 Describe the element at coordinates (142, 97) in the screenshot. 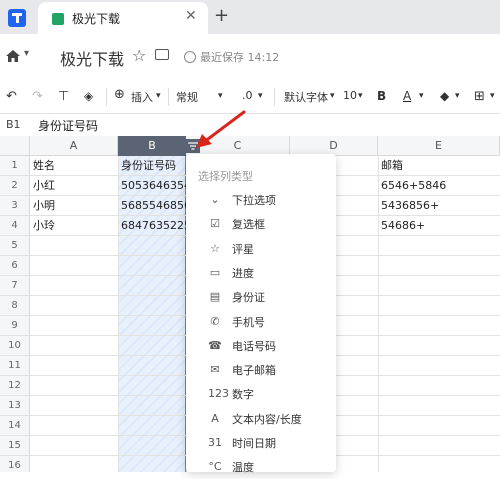

I see `insert-button: 插入` at that location.